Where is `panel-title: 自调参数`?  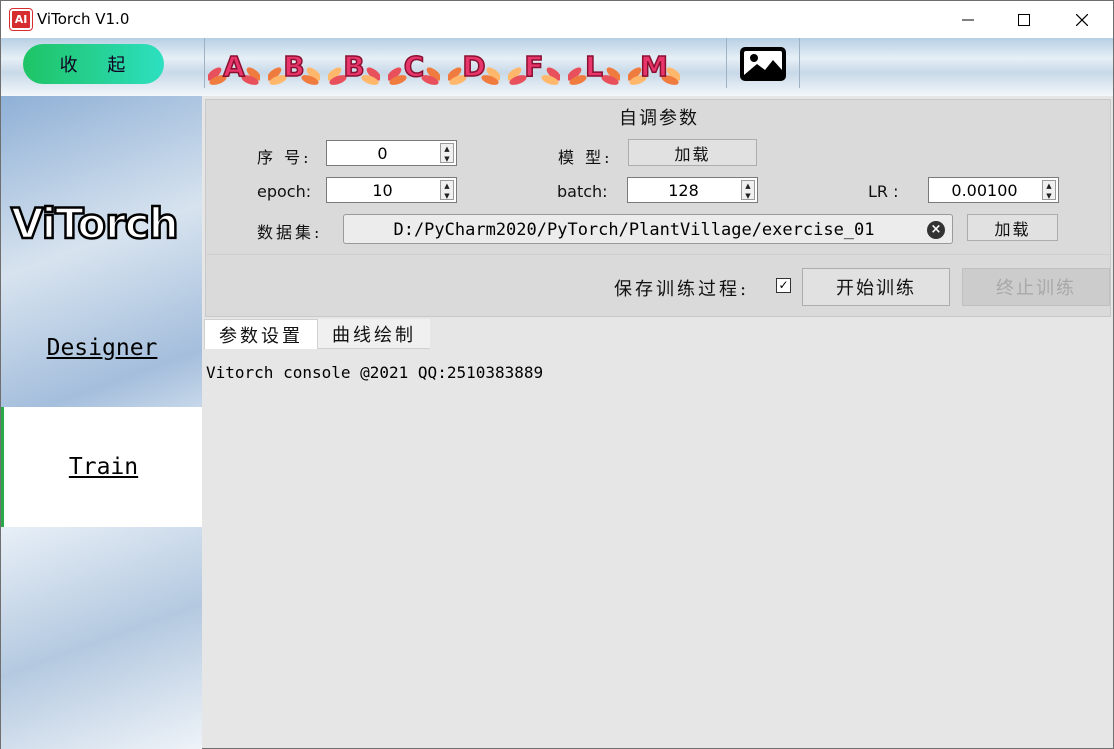 panel-title: 自调参数 is located at coordinates (659, 118).